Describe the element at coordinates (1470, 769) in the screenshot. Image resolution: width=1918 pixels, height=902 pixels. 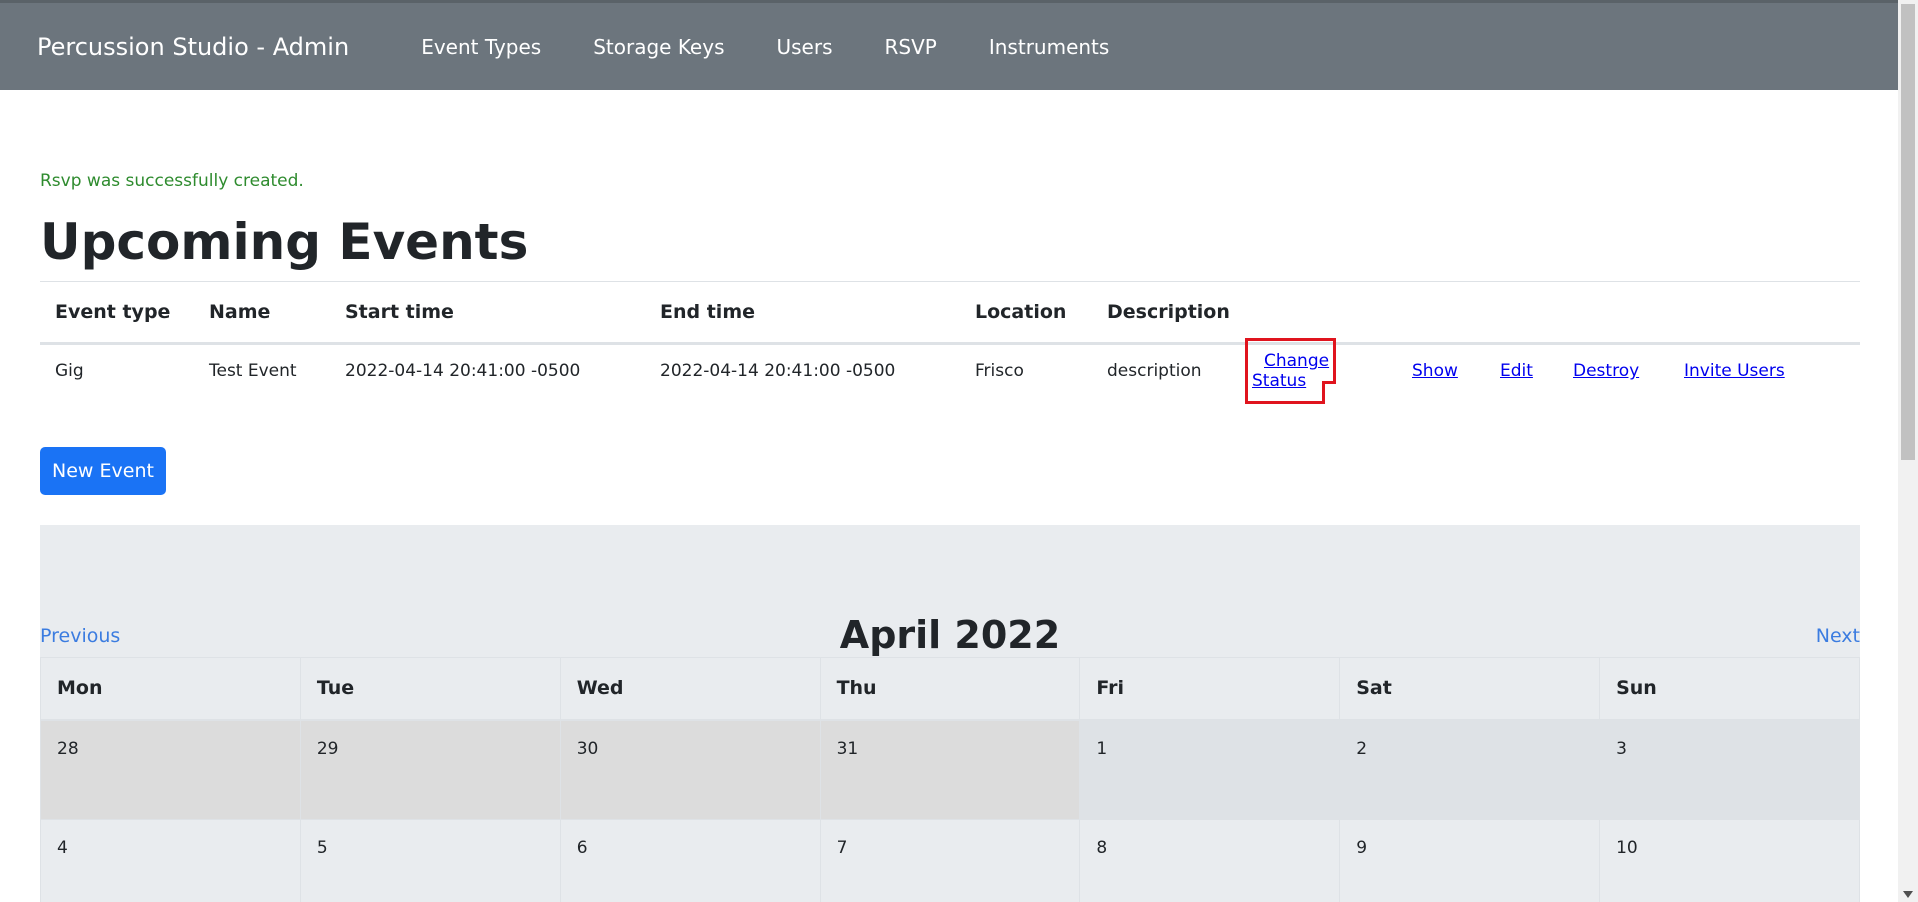
I see `calendar-day: 2` at that location.